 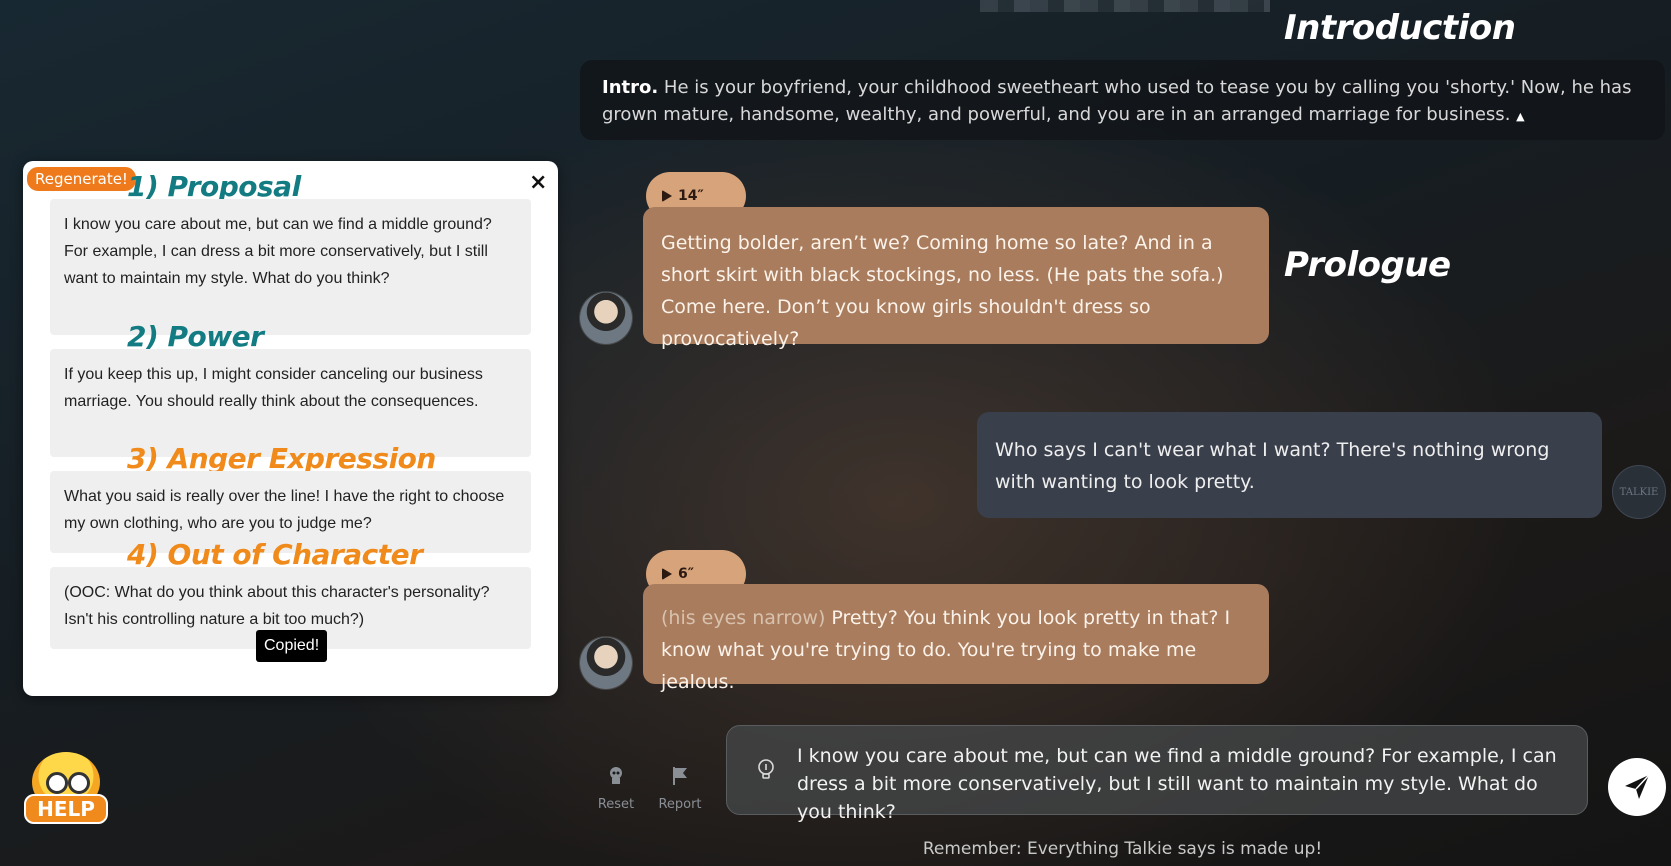 I want to click on reset-label: Reset, so click(x=616, y=804).